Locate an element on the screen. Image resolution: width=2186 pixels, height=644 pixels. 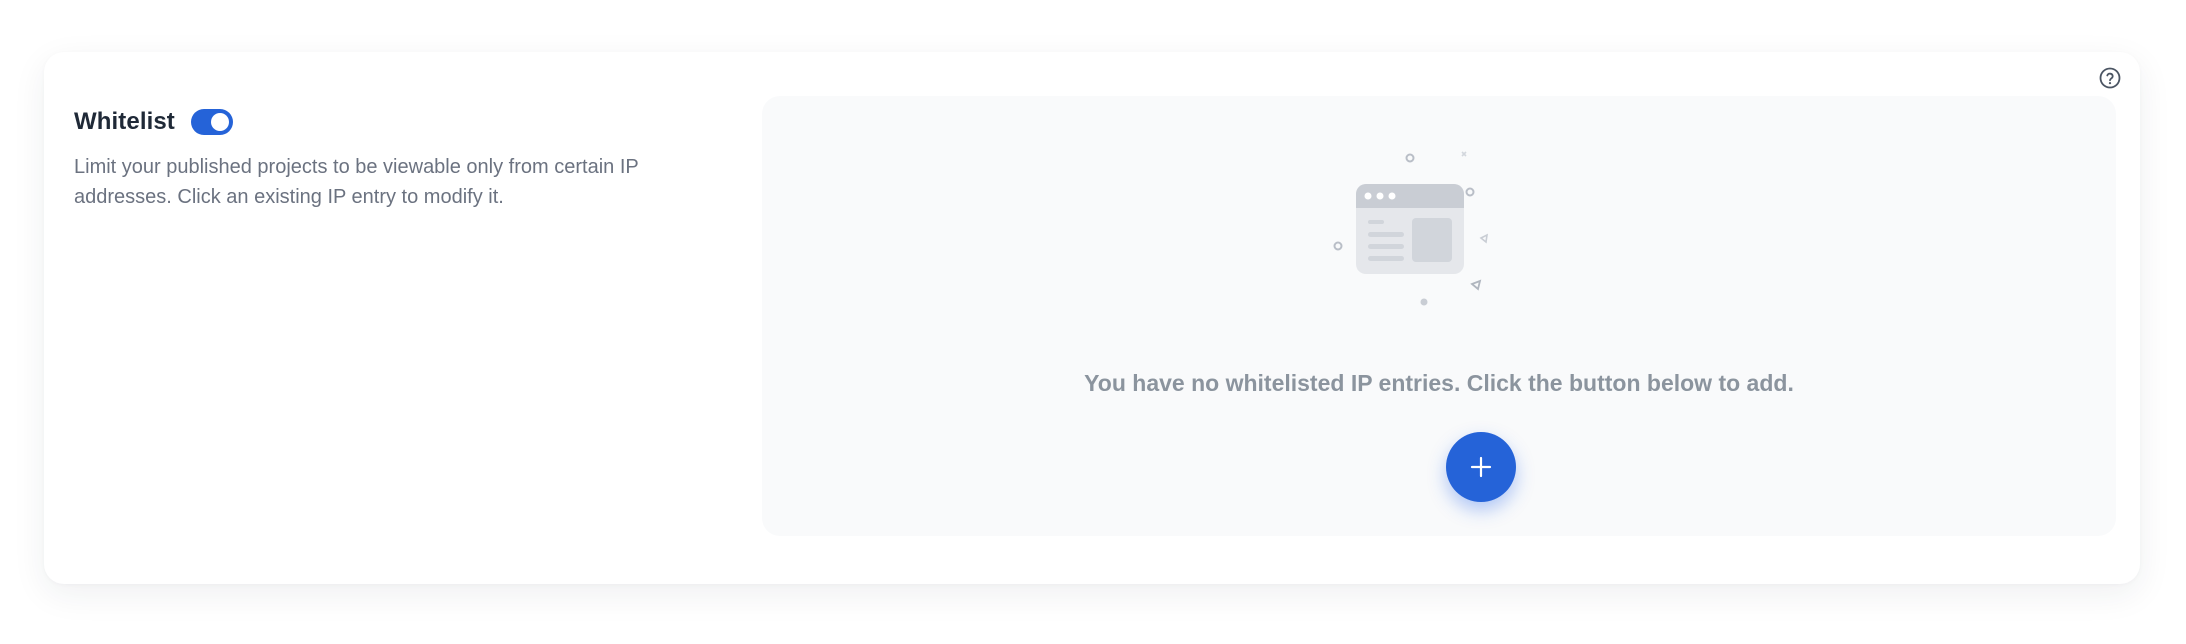
title-row: Whitelist is located at coordinates (404, 122).